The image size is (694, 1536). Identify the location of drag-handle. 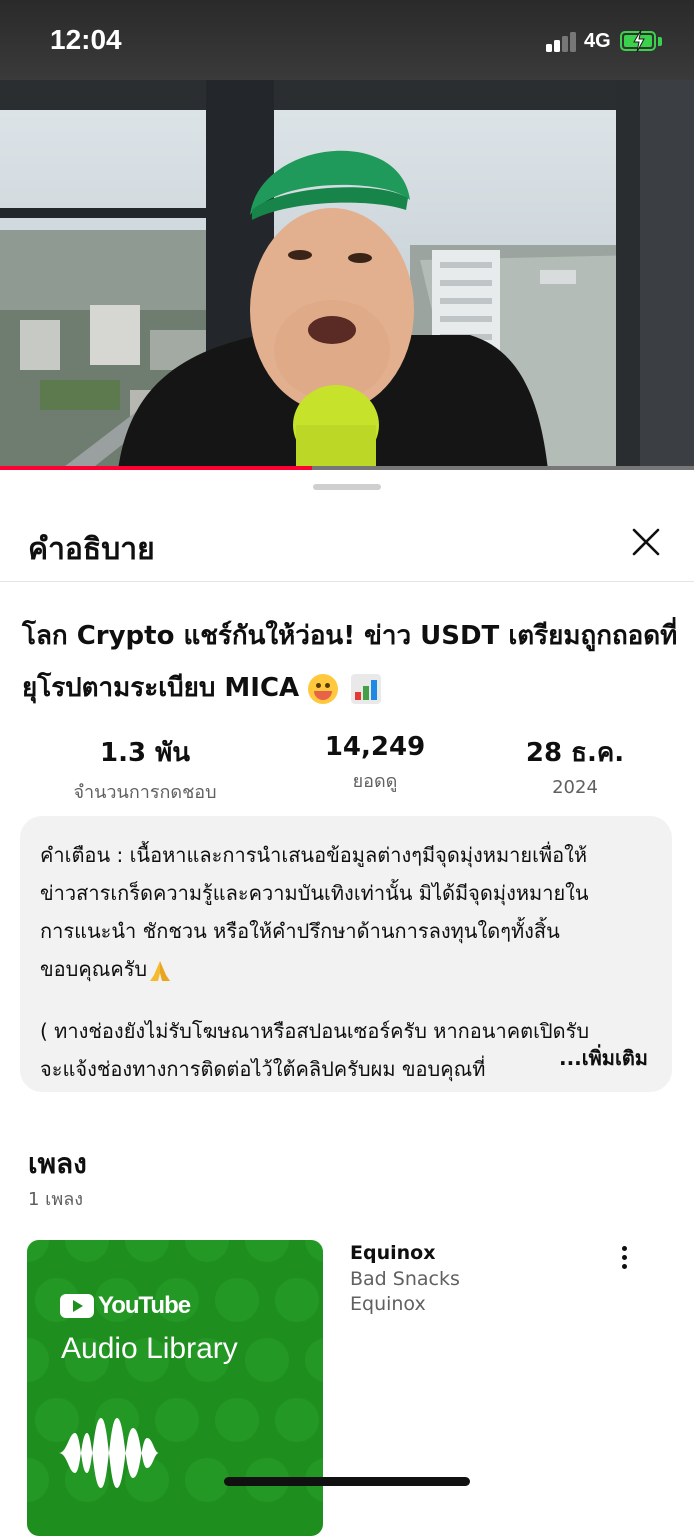
(347, 487).